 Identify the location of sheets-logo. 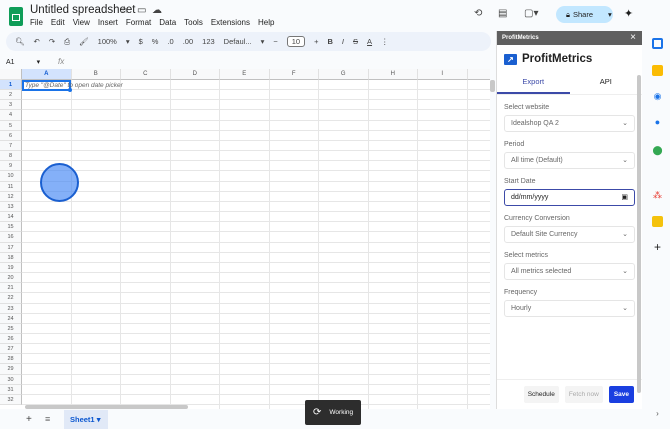
(16, 16).